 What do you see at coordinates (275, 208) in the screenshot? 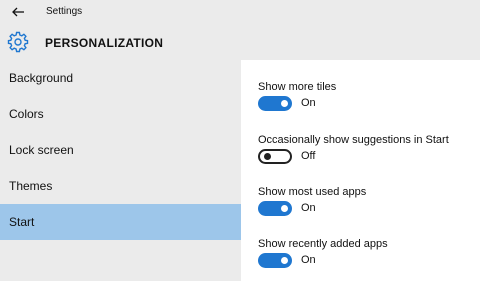
I see `show-most-used-apps-toggle` at bounding box center [275, 208].